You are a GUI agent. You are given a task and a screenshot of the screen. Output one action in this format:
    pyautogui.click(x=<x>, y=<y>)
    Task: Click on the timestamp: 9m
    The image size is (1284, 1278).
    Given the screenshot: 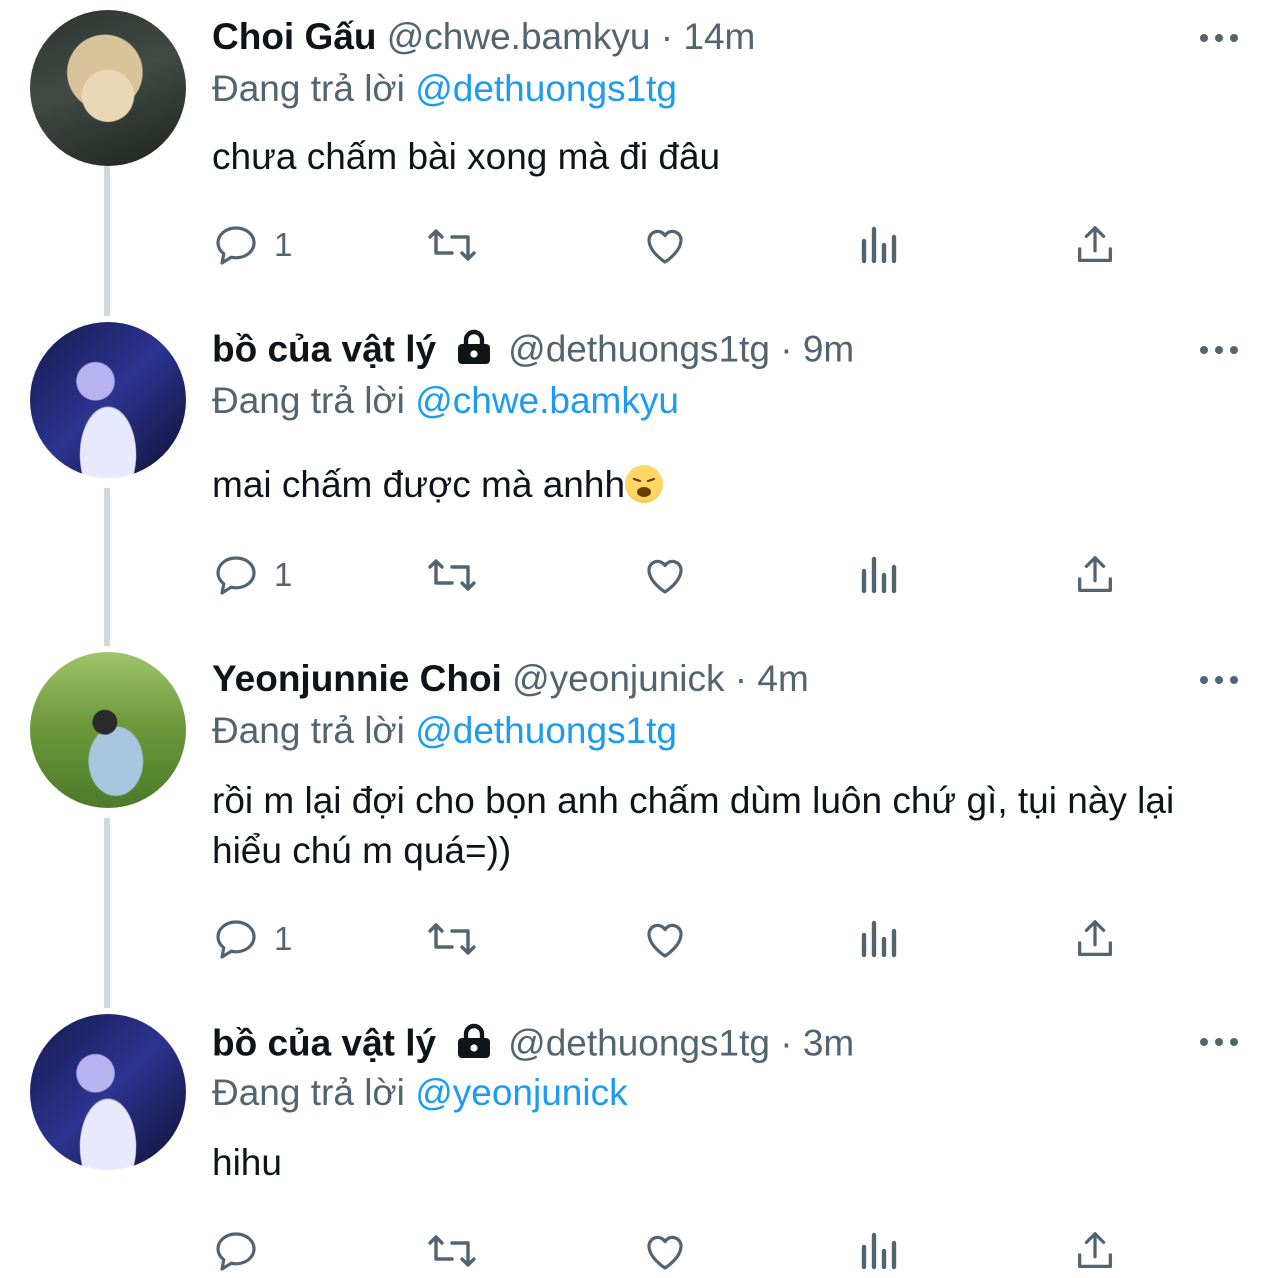 What is the action you would take?
    pyautogui.click(x=828, y=348)
    